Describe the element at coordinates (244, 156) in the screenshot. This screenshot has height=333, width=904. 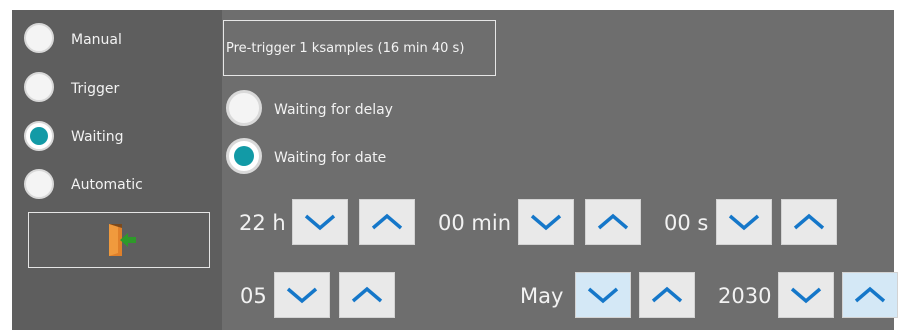
I see `radio-waiting-date` at that location.